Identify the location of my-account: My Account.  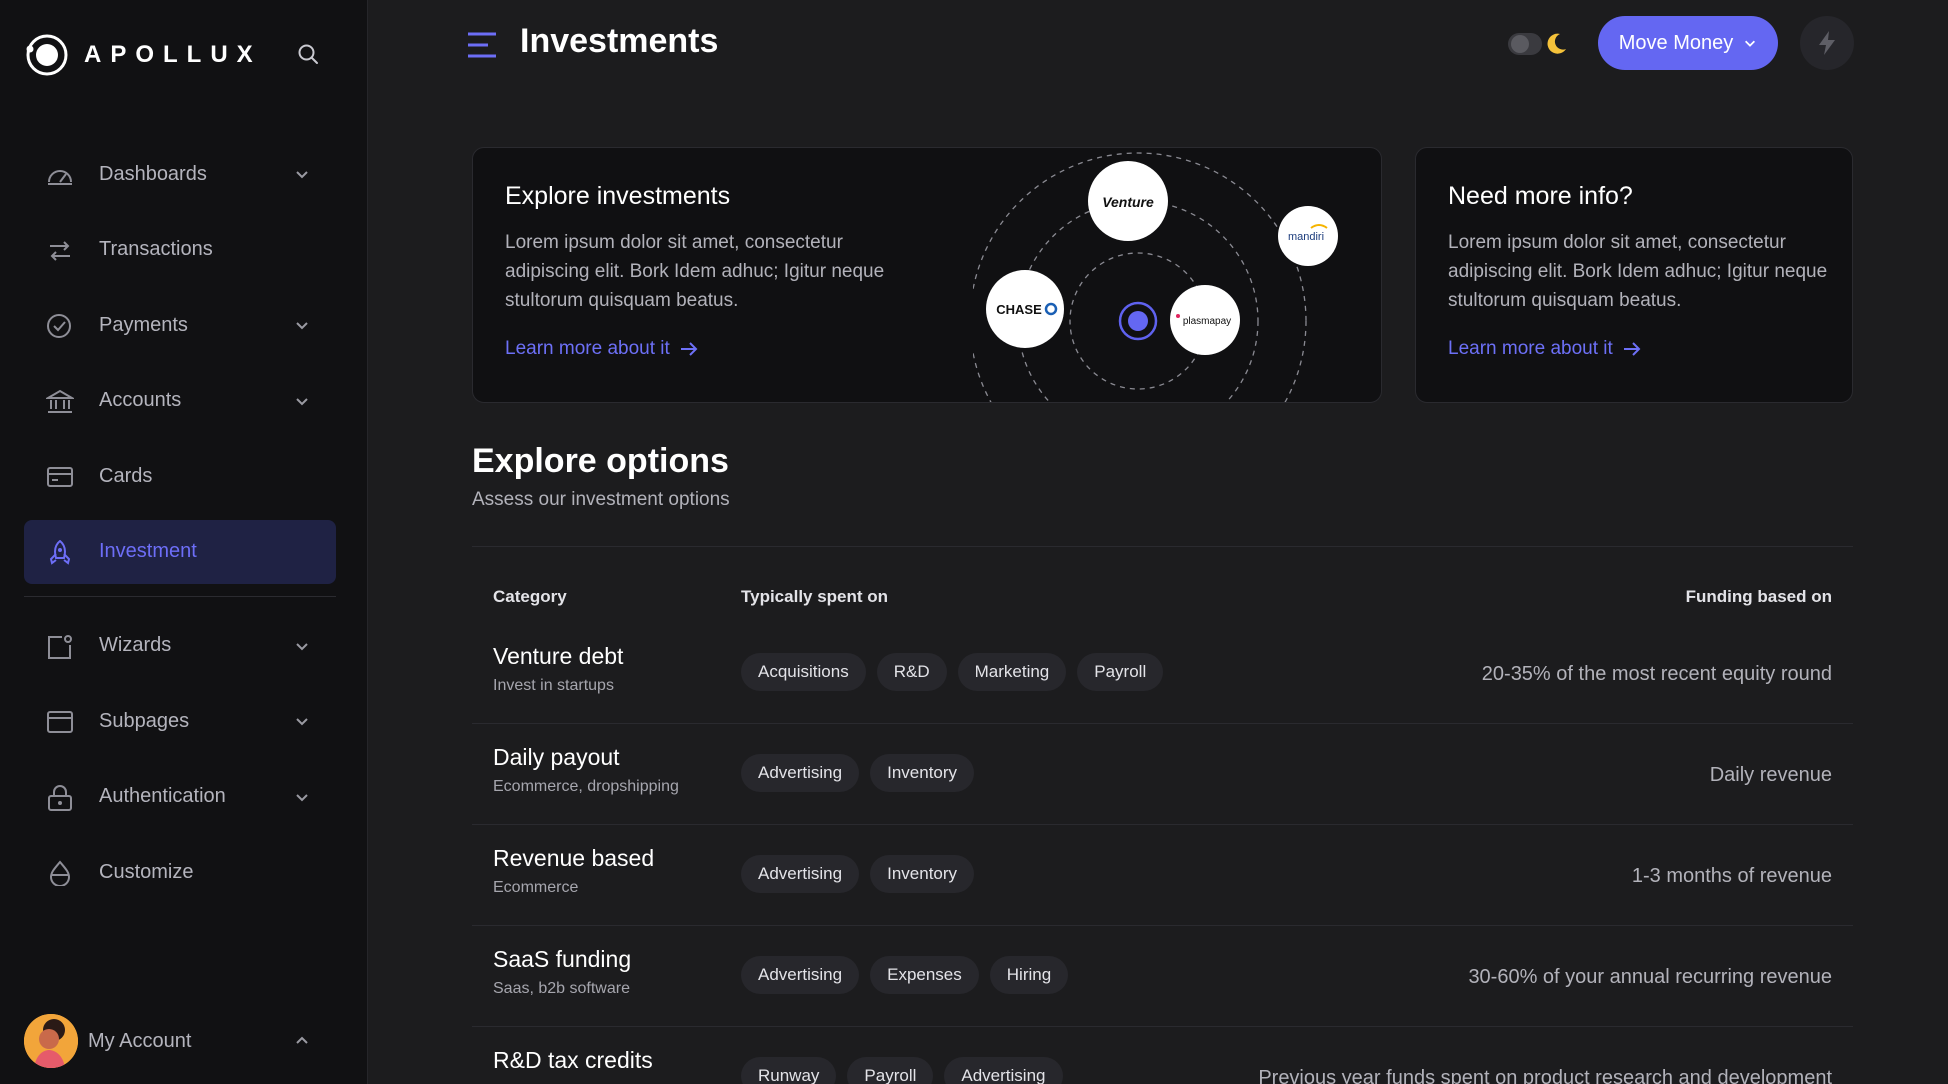
(180, 1041).